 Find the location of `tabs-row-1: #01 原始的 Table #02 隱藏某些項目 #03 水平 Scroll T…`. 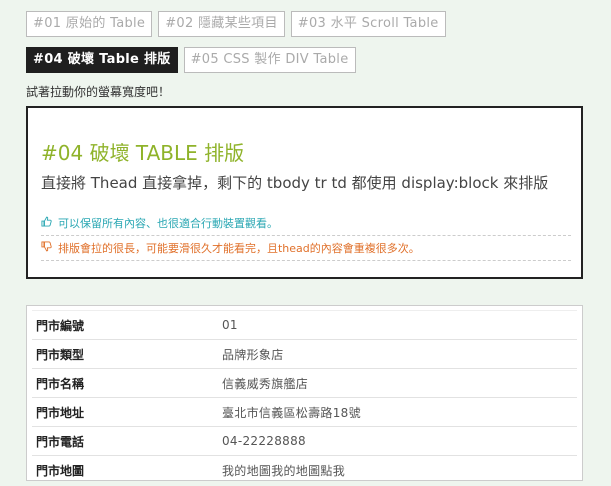

tabs-row-1: #01 原始的 Table #02 隱藏某些項目 #03 水平 Scroll T… is located at coordinates (236, 24).